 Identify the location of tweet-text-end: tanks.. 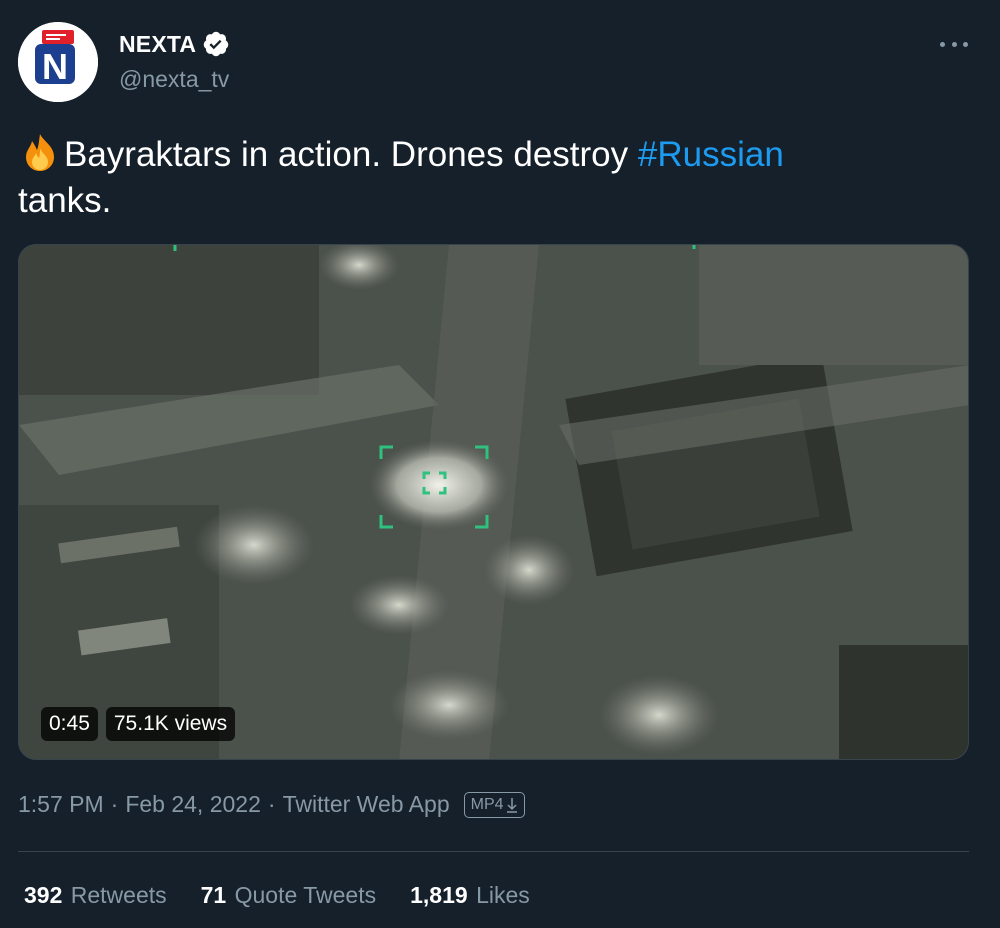
(65, 200).